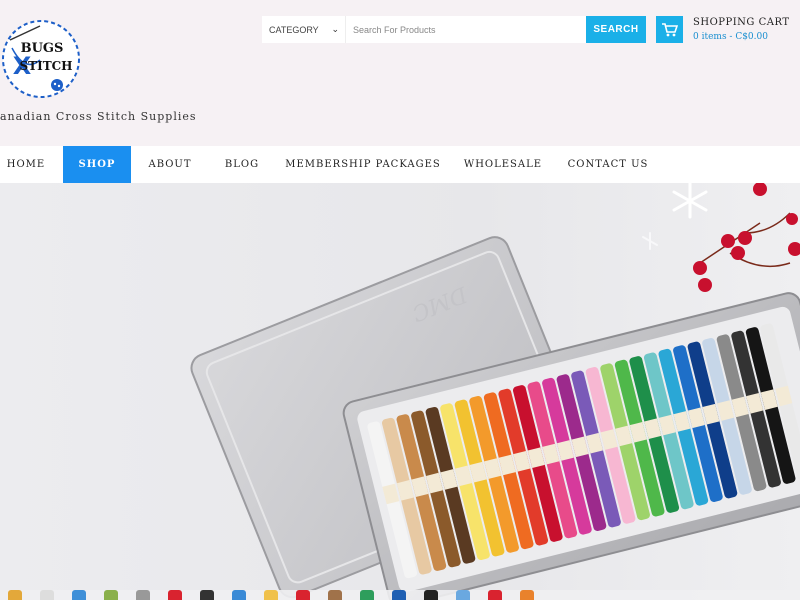  Describe the element at coordinates (170, 164) in the screenshot. I see `nav-item-about: ABOUT` at that location.